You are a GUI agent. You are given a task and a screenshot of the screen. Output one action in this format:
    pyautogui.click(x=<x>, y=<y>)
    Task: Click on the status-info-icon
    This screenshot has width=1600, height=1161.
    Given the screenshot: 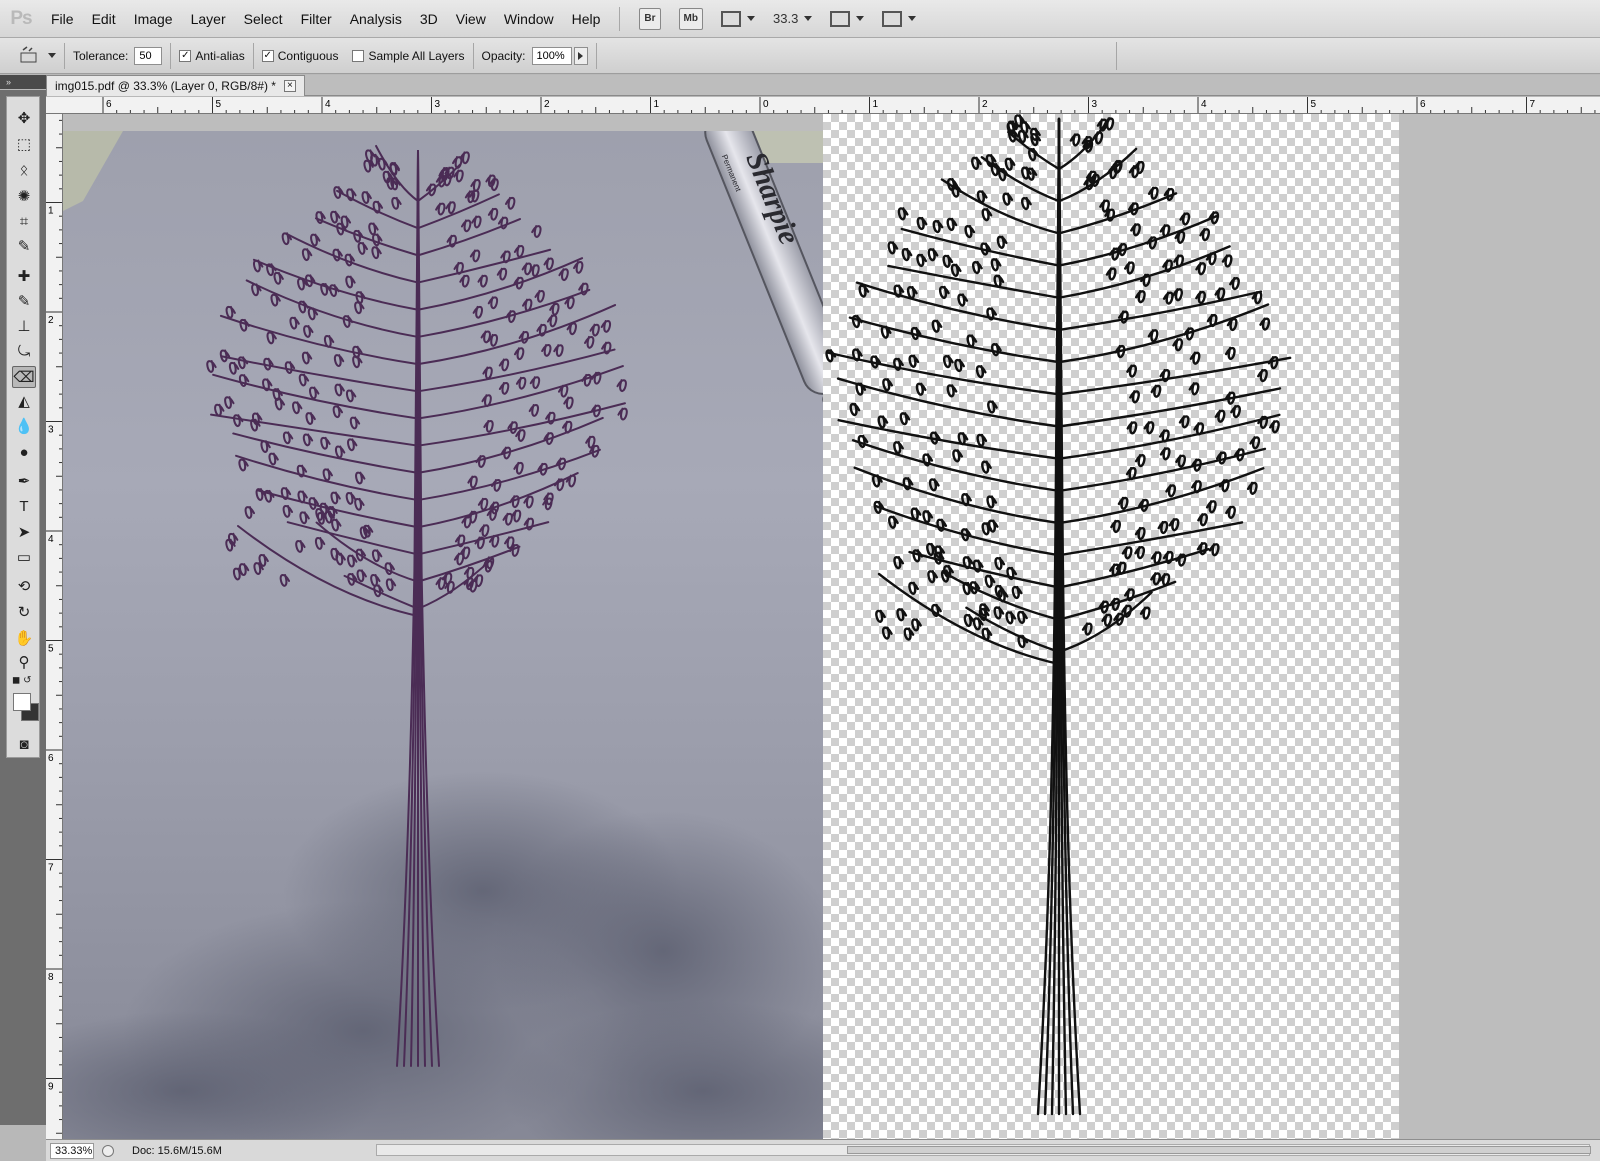 What is the action you would take?
    pyautogui.click(x=108, y=1150)
    